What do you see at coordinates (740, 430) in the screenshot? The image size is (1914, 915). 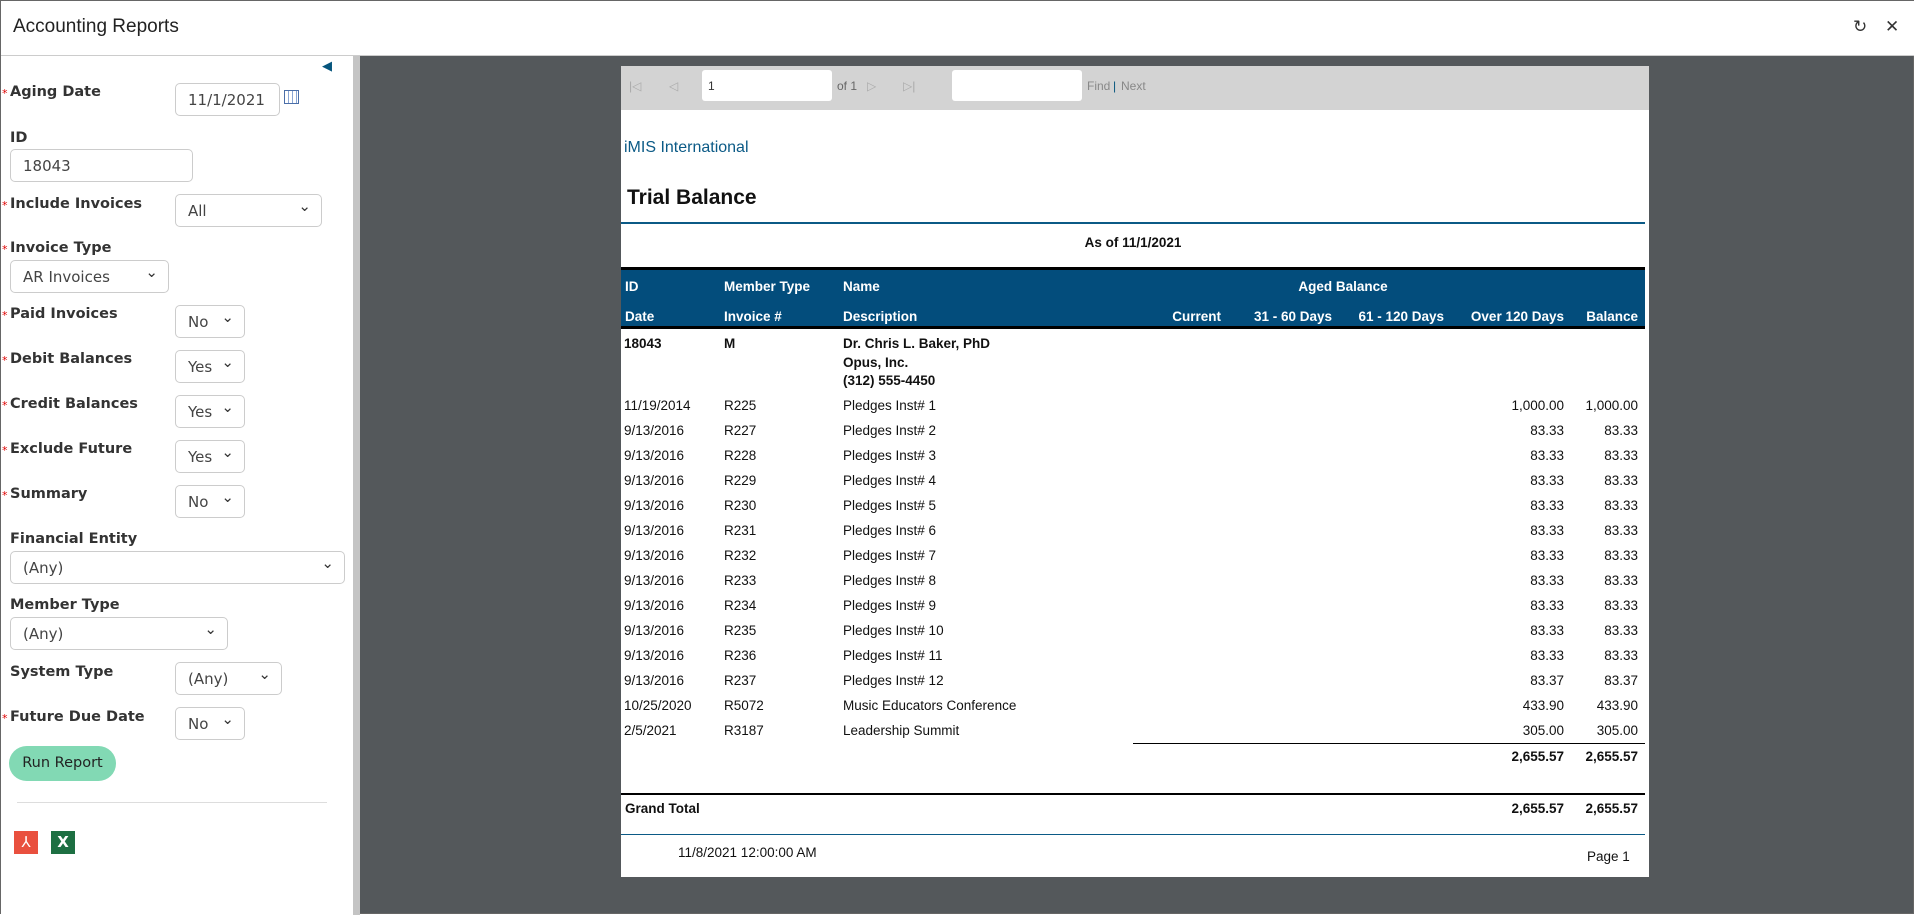 I see `row-invoice: R227` at bounding box center [740, 430].